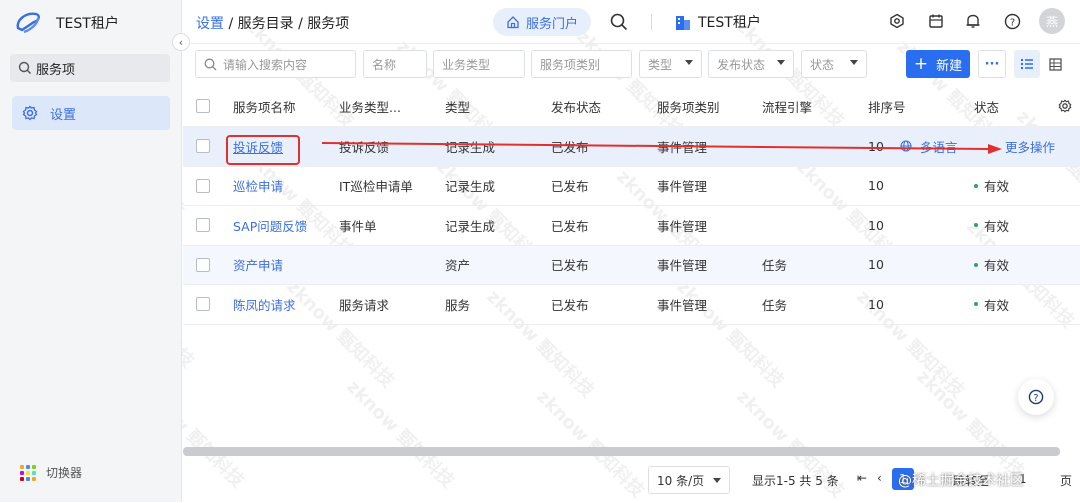  What do you see at coordinates (661, 148) in the screenshot?
I see `annotation-arrow` at bounding box center [661, 148].